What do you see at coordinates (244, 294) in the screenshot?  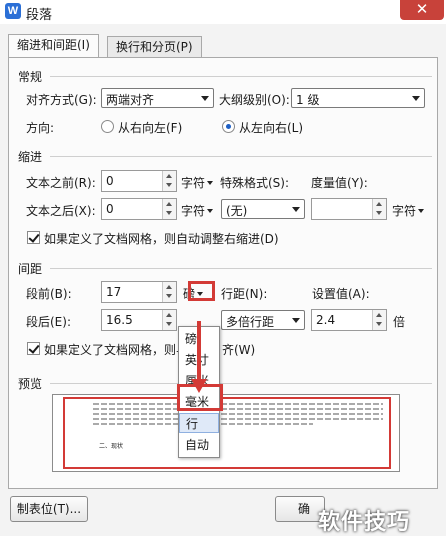 I see `line-spacing-label: 行距(N):` at bounding box center [244, 294].